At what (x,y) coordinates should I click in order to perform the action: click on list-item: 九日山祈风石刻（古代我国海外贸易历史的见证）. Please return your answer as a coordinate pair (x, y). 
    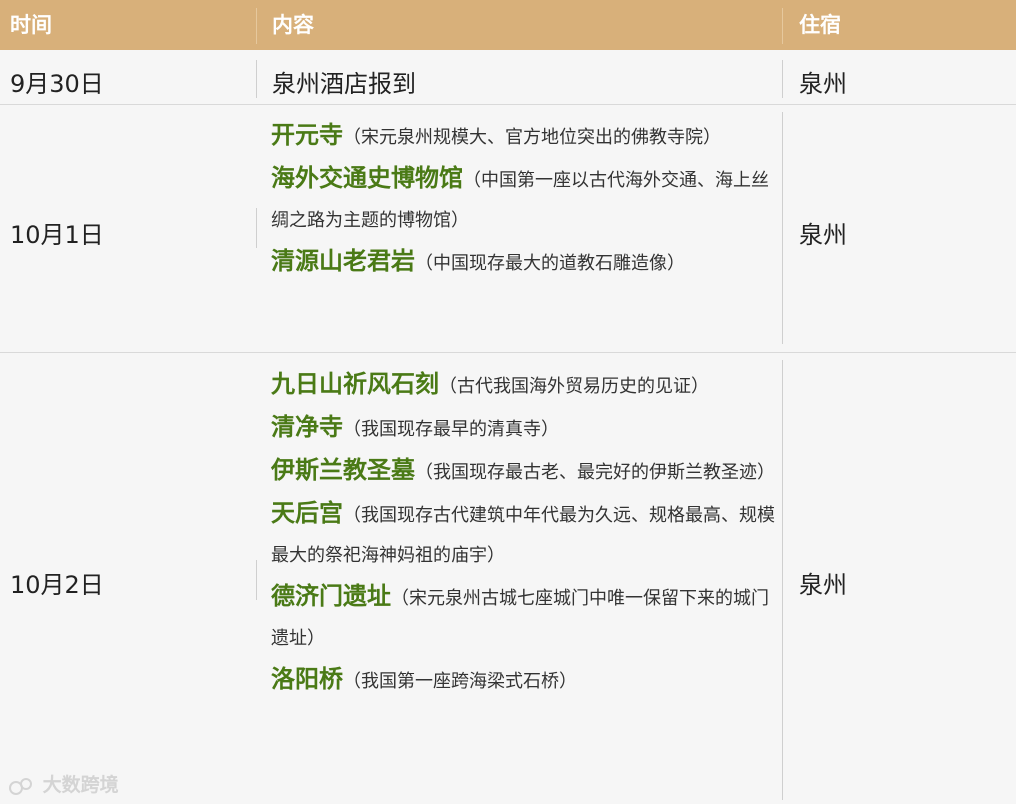
    Looking at the image, I should click on (527, 385).